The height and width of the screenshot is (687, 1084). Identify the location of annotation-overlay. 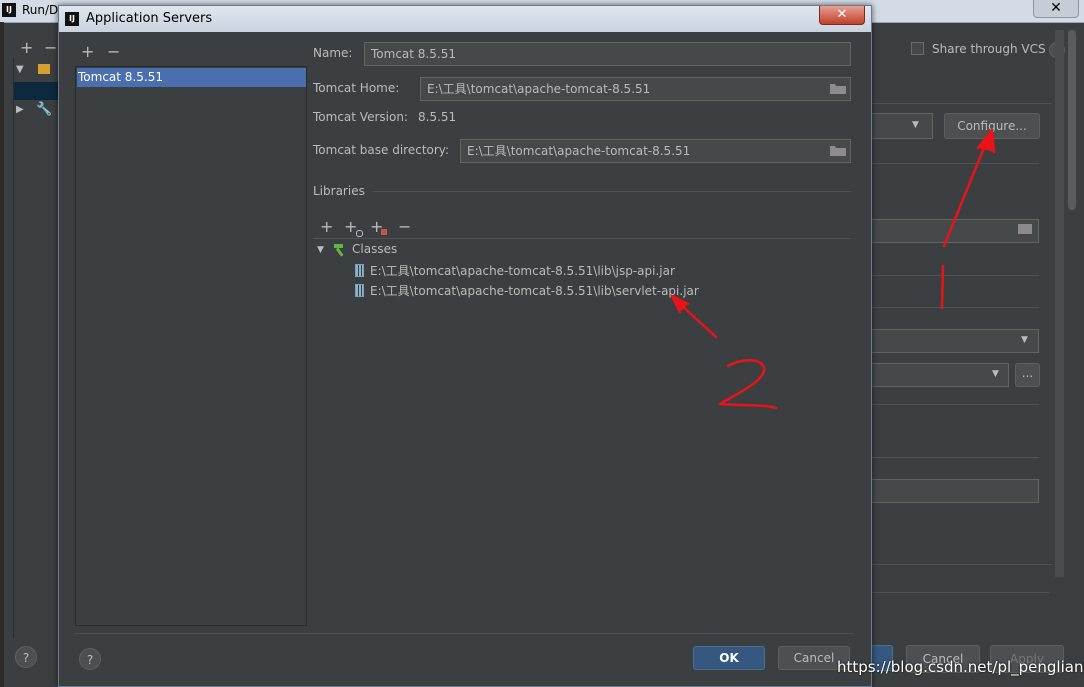
(833, 269).